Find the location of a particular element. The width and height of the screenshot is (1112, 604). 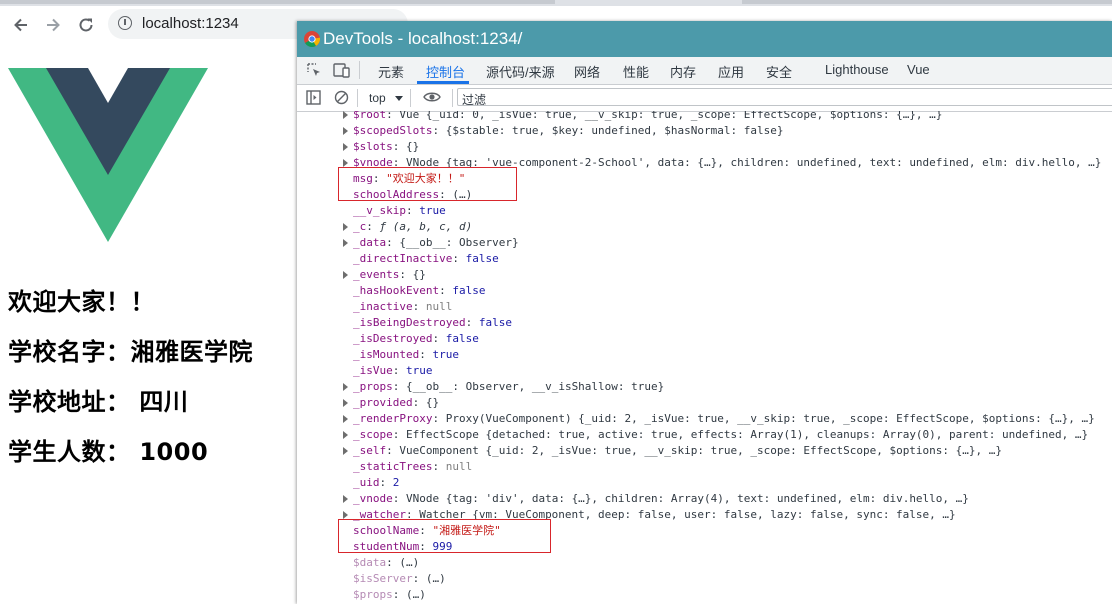

context-selector: top is located at coordinates (377, 98).